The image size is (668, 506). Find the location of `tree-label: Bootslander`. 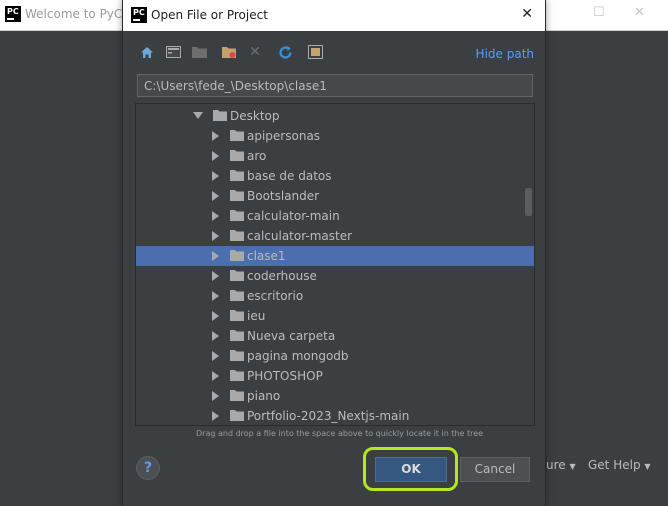

tree-label: Bootslander is located at coordinates (283, 196).